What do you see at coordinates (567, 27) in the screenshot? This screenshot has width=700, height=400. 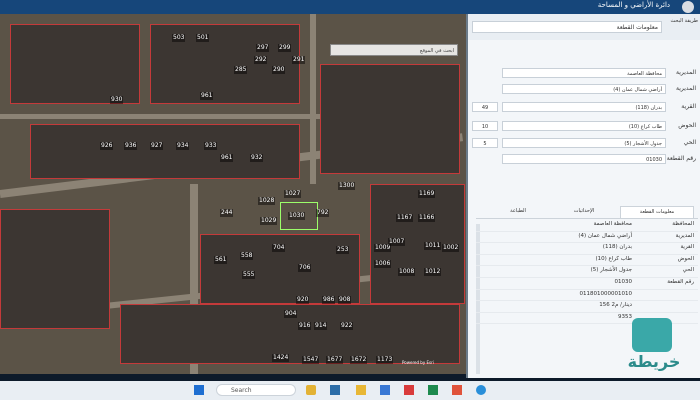 I see `search-type-select: معلومات القطعة` at bounding box center [567, 27].